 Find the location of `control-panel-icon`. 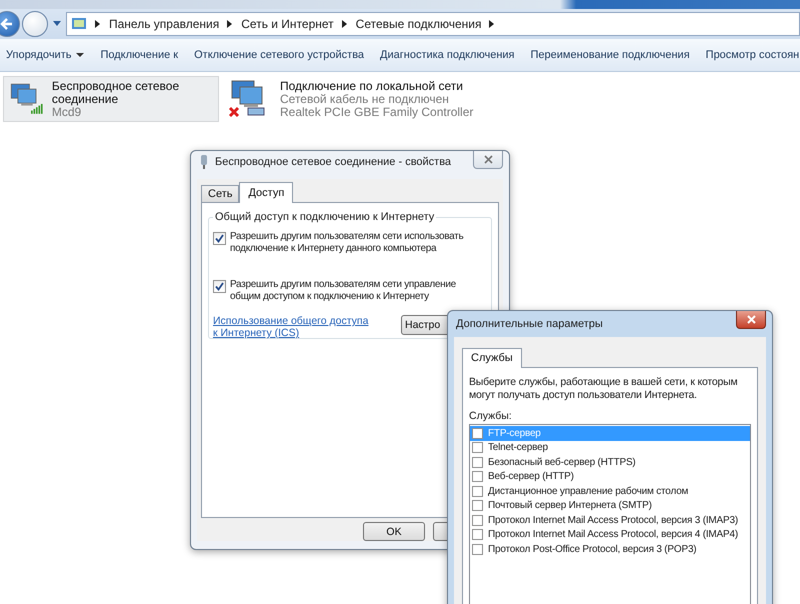

control-panel-icon is located at coordinates (79, 24).